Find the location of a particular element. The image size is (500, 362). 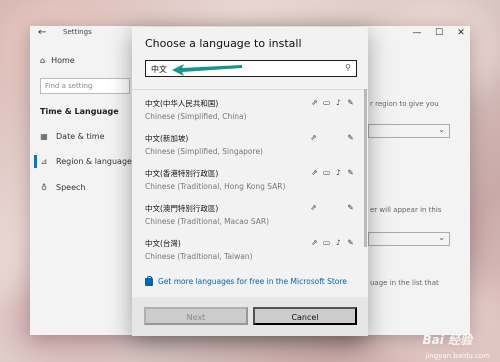

nav-home-label: Home is located at coordinates (63, 60).